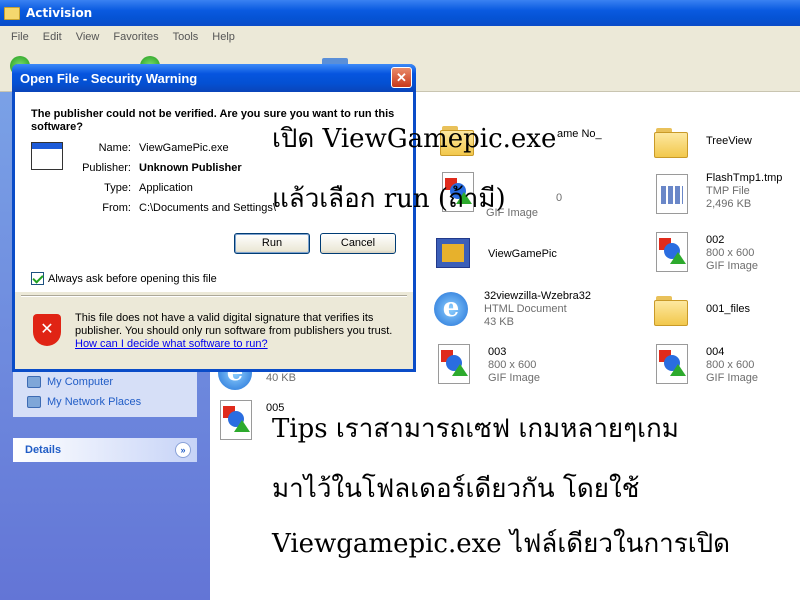 This screenshot has width=800, height=600. Describe the element at coordinates (88, 37) in the screenshot. I see `menu-view: View` at that location.